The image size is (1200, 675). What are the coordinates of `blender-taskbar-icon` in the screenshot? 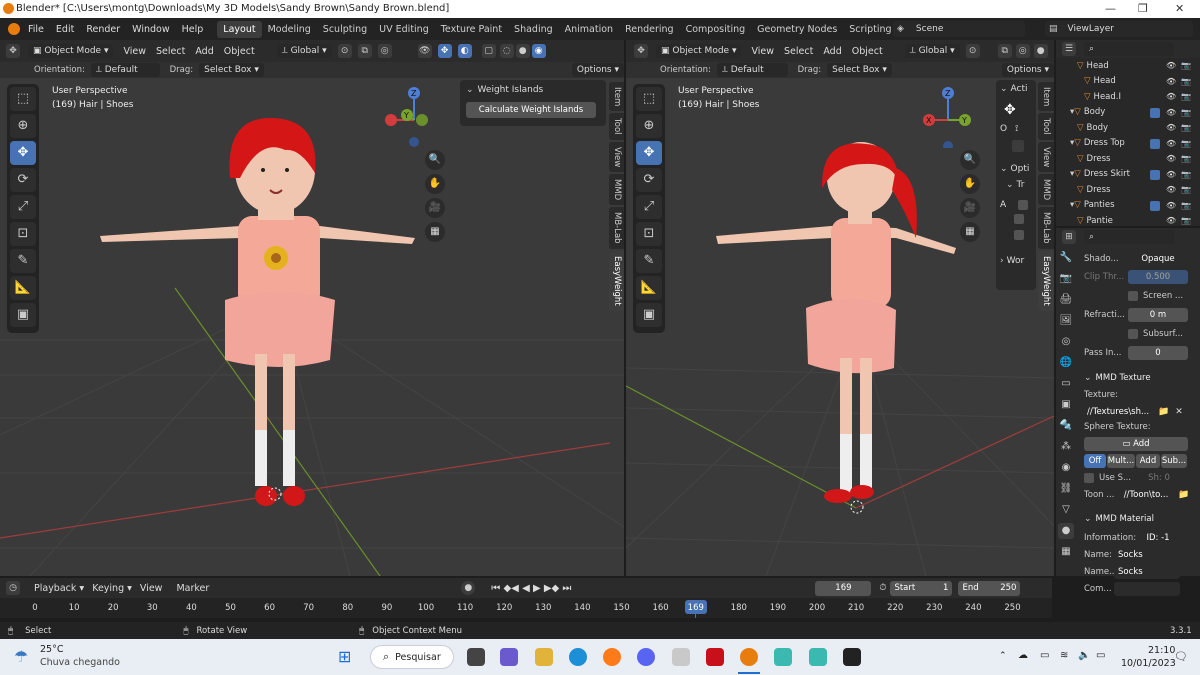 It's located at (749, 657).